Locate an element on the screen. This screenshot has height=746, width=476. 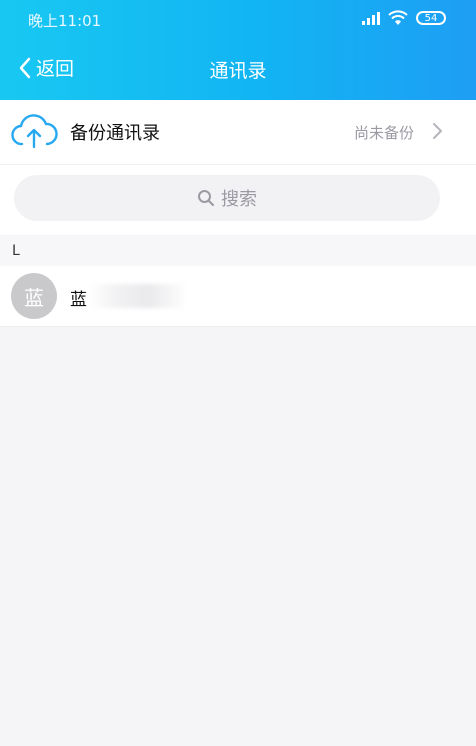
section-letter: L is located at coordinates (16, 251).